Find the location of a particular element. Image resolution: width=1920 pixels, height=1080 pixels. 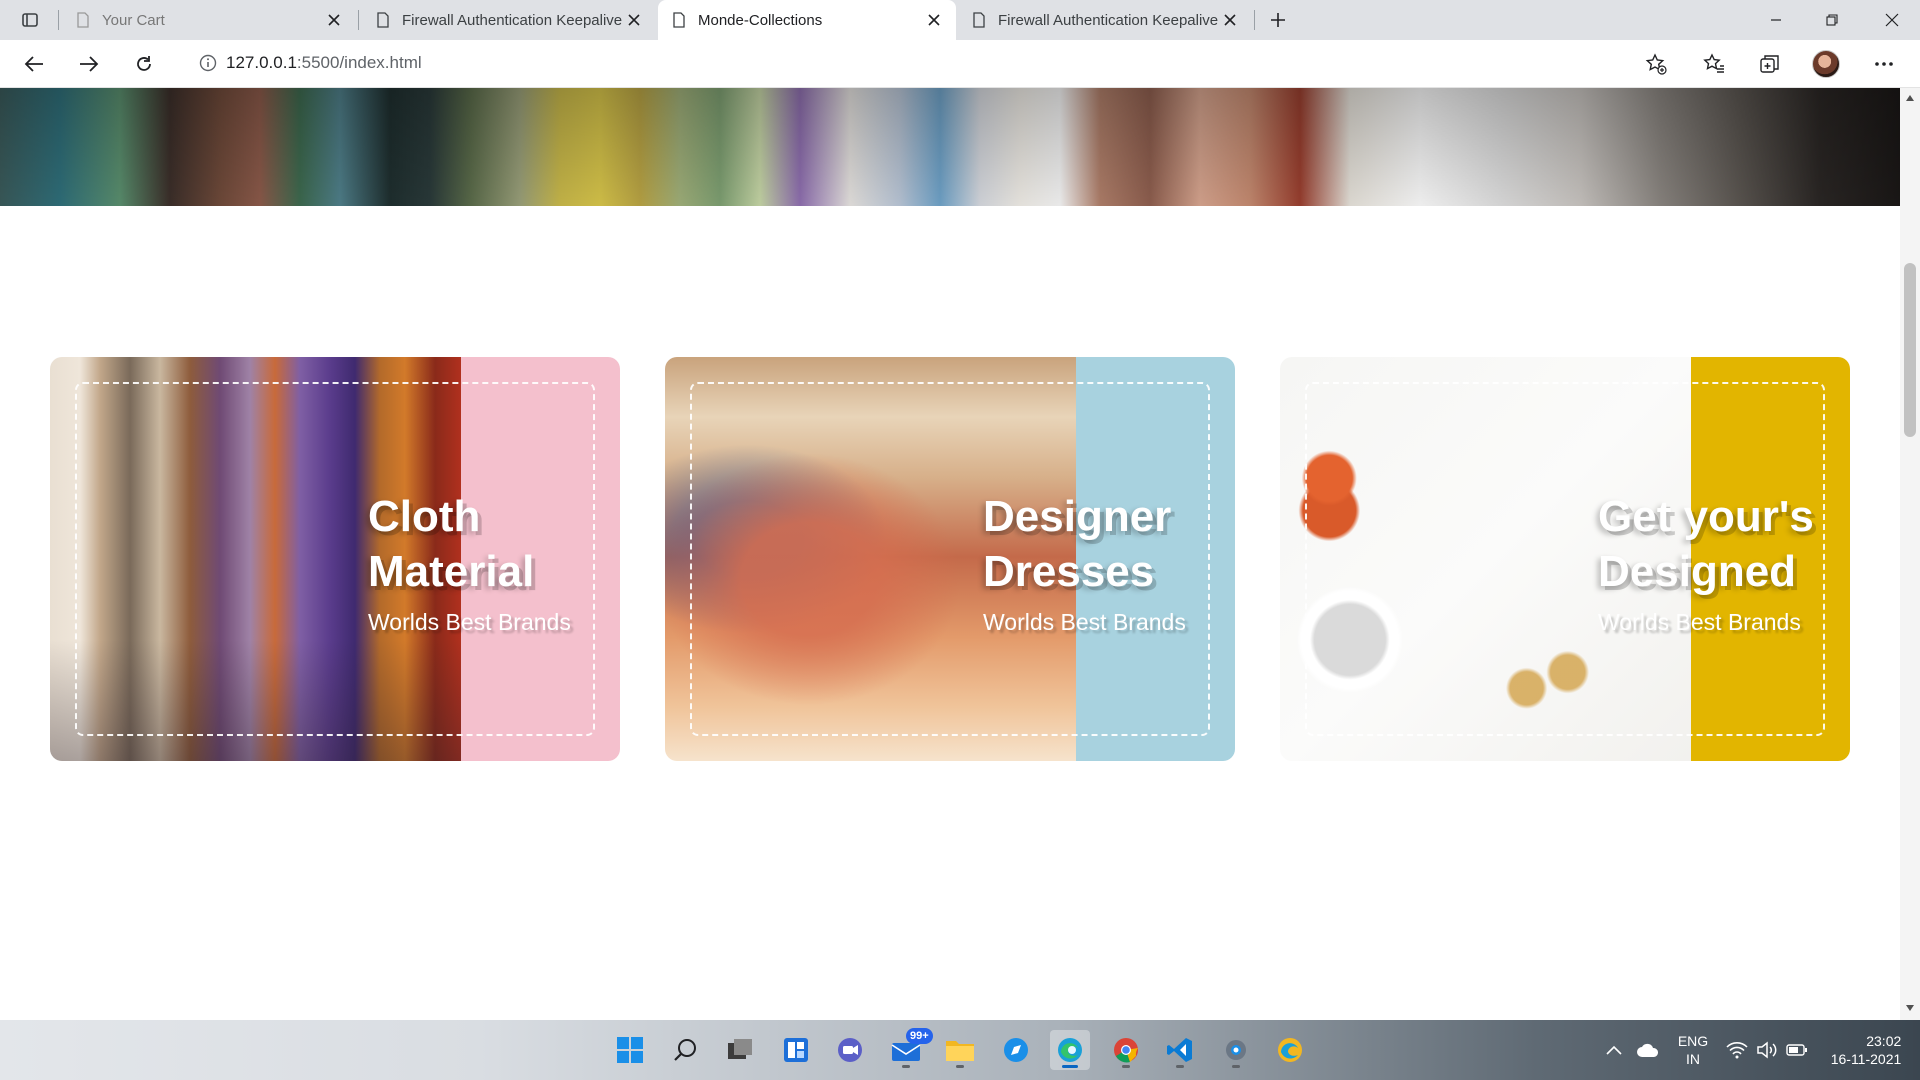

edge-button is located at coordinates (1070, 1050).